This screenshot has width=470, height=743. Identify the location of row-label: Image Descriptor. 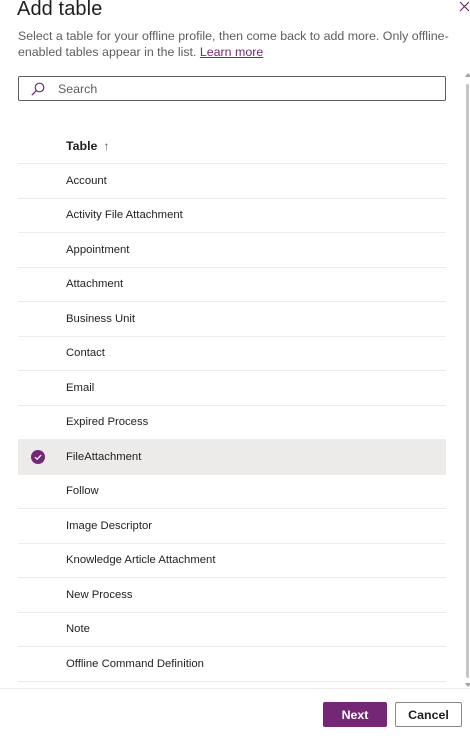
(109, 525).